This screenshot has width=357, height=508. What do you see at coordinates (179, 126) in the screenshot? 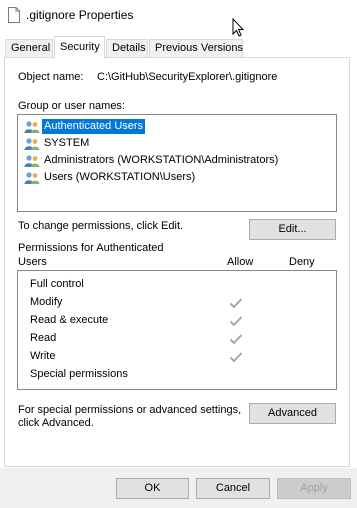
I see `list-item: Authenticated Users` at bounding box center [179, 126].